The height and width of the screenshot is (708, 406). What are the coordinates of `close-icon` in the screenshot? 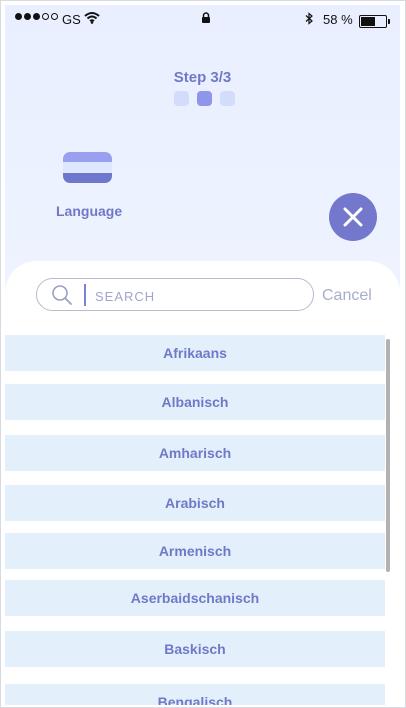 It's located at (353, 217).